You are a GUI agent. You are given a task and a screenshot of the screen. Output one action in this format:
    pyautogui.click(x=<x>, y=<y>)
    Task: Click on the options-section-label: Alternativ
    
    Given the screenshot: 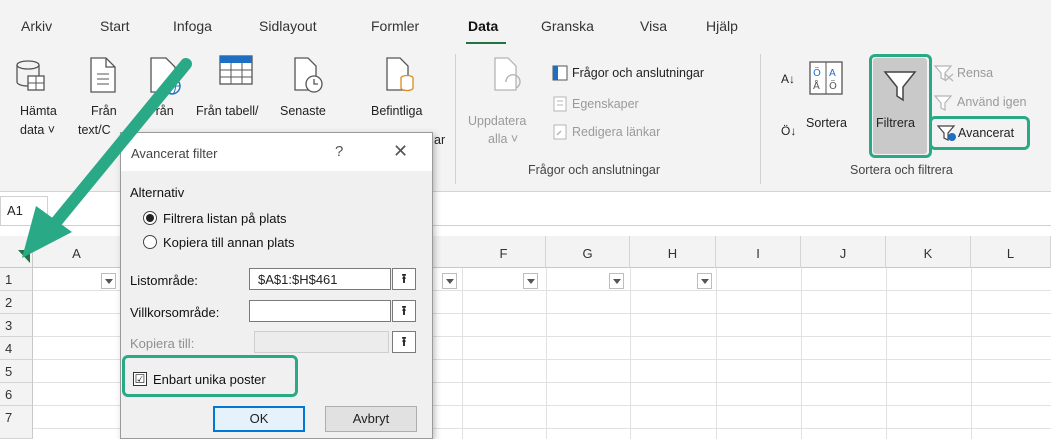 What is the action you would take?
    pyautogui.click(x=157, y=192)
    